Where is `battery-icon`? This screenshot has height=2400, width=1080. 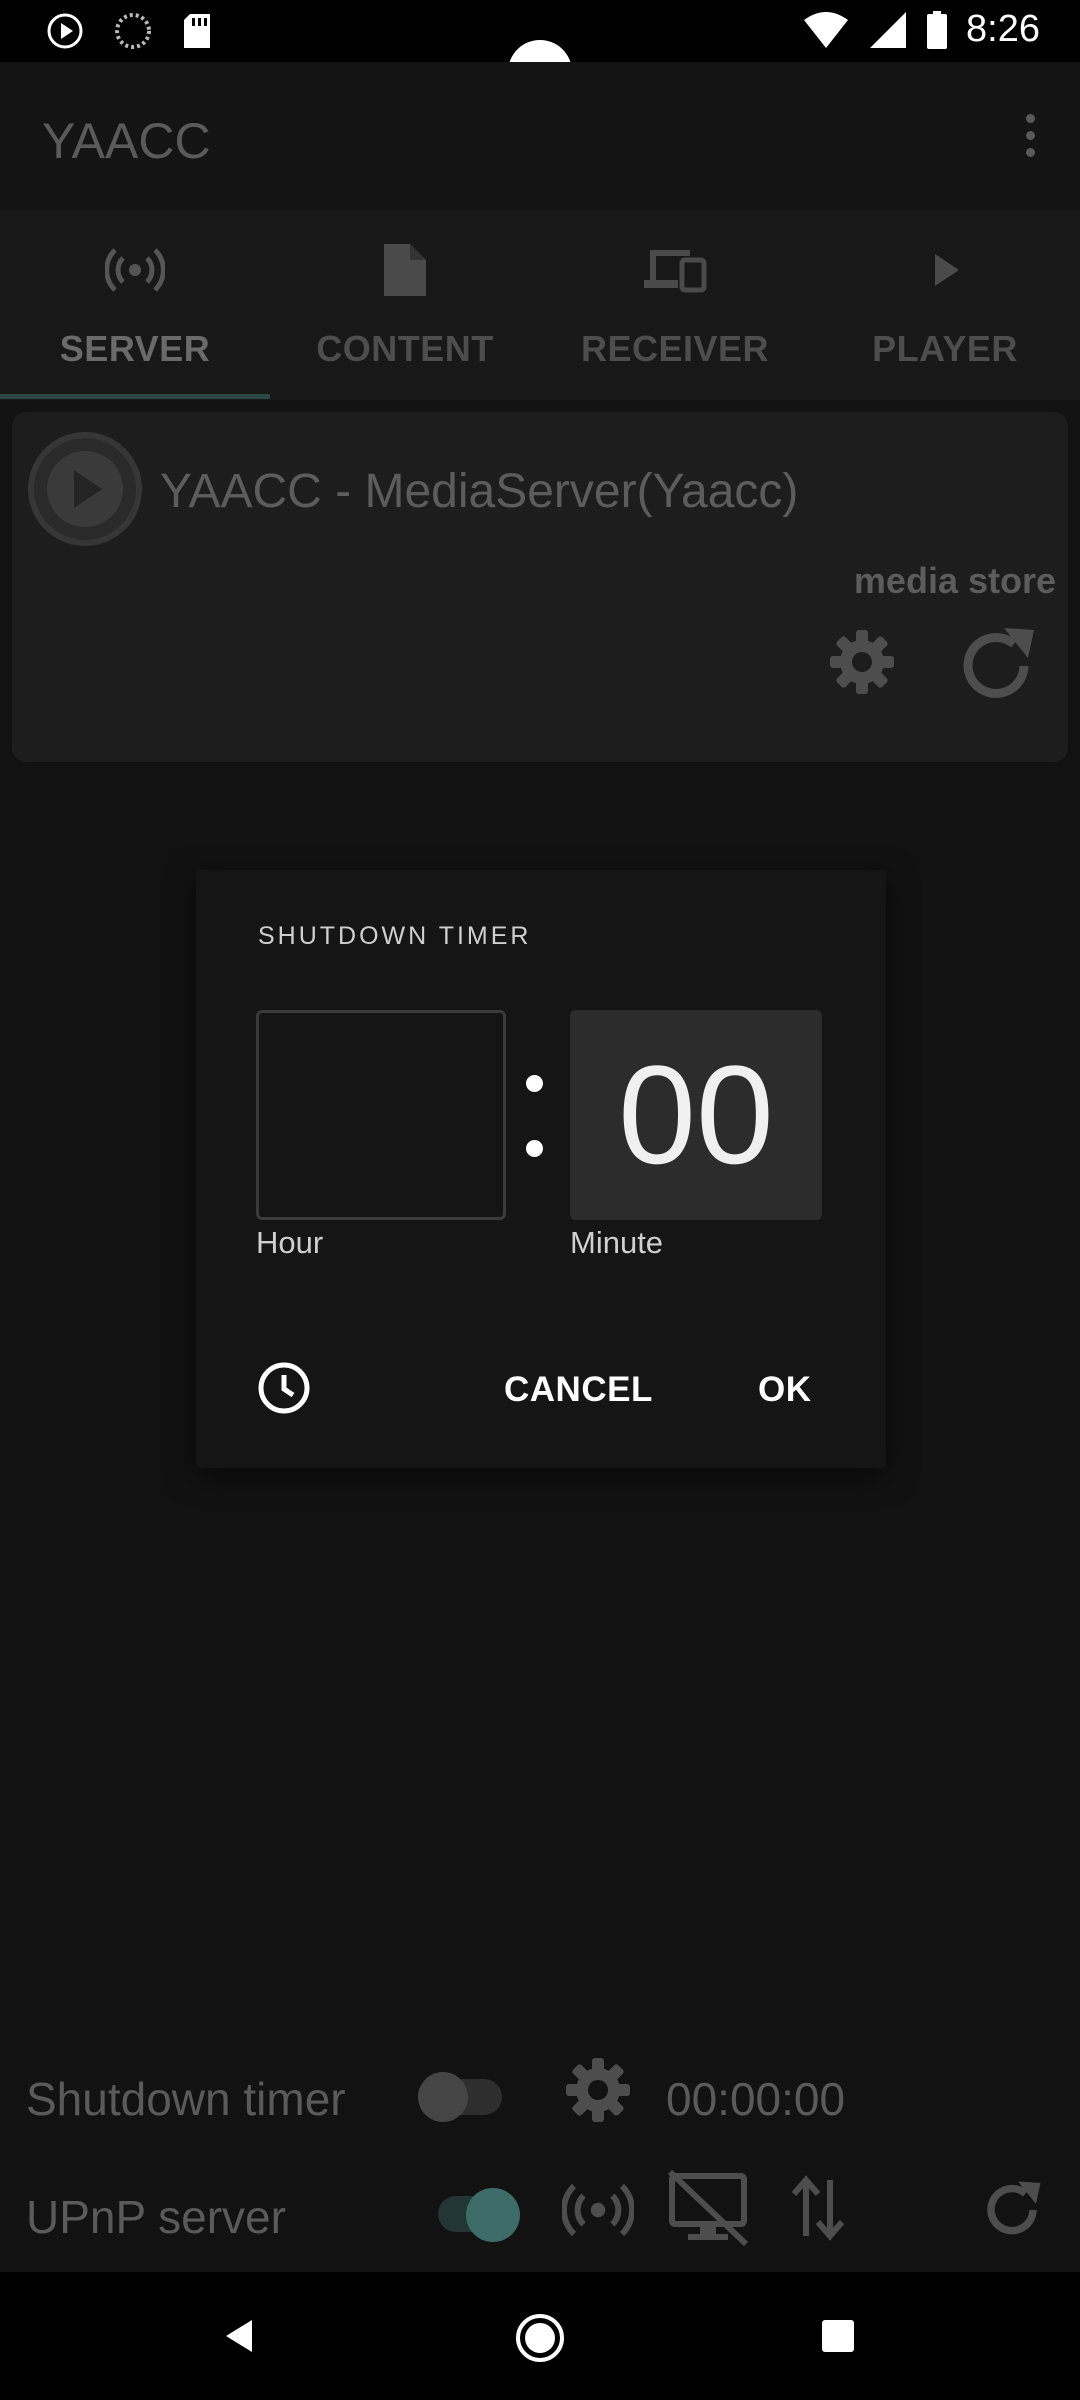
battery-icon is located at coordinates (937, 29).